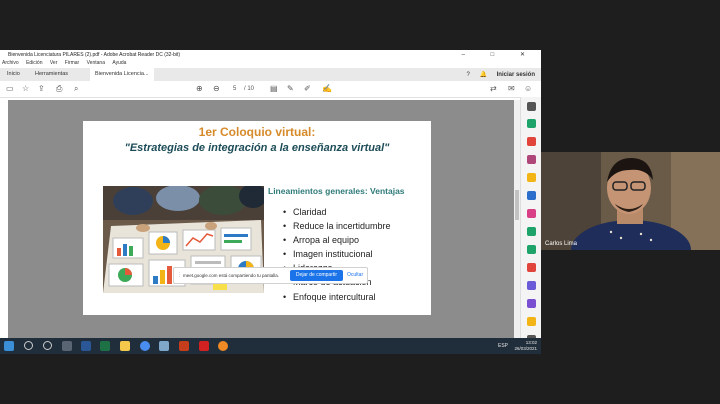  I want to click on compress-icon, so click(531, 231).